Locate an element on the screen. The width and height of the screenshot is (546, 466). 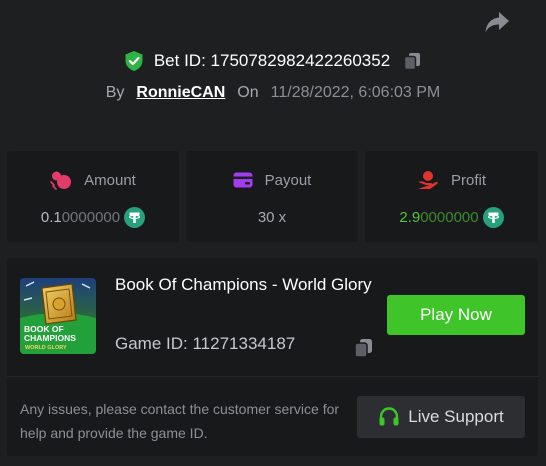
payout-label: Payout is located at coordinates (288, 180).